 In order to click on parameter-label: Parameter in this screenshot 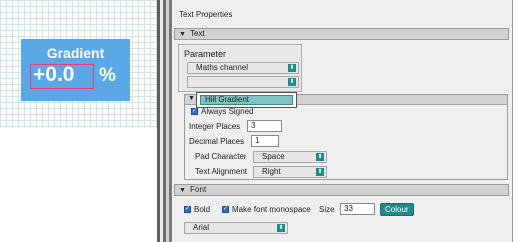, I will do `click(205, 54)`.